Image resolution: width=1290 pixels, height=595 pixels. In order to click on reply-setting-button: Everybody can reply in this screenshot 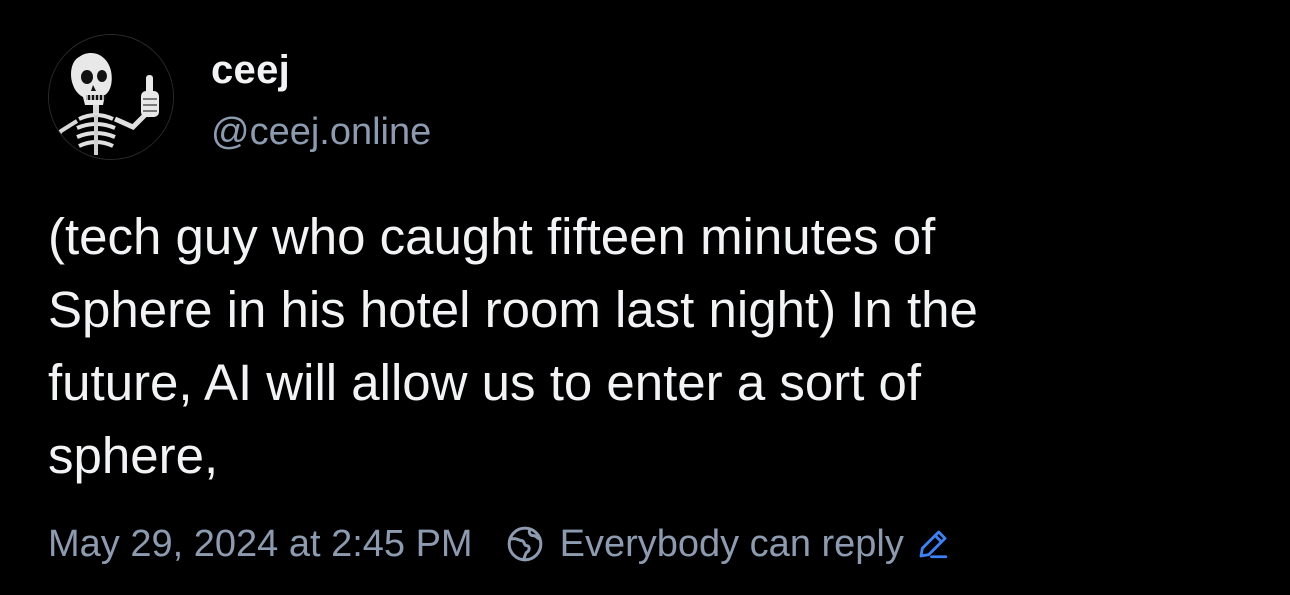, I will do `click(727, 544)`.